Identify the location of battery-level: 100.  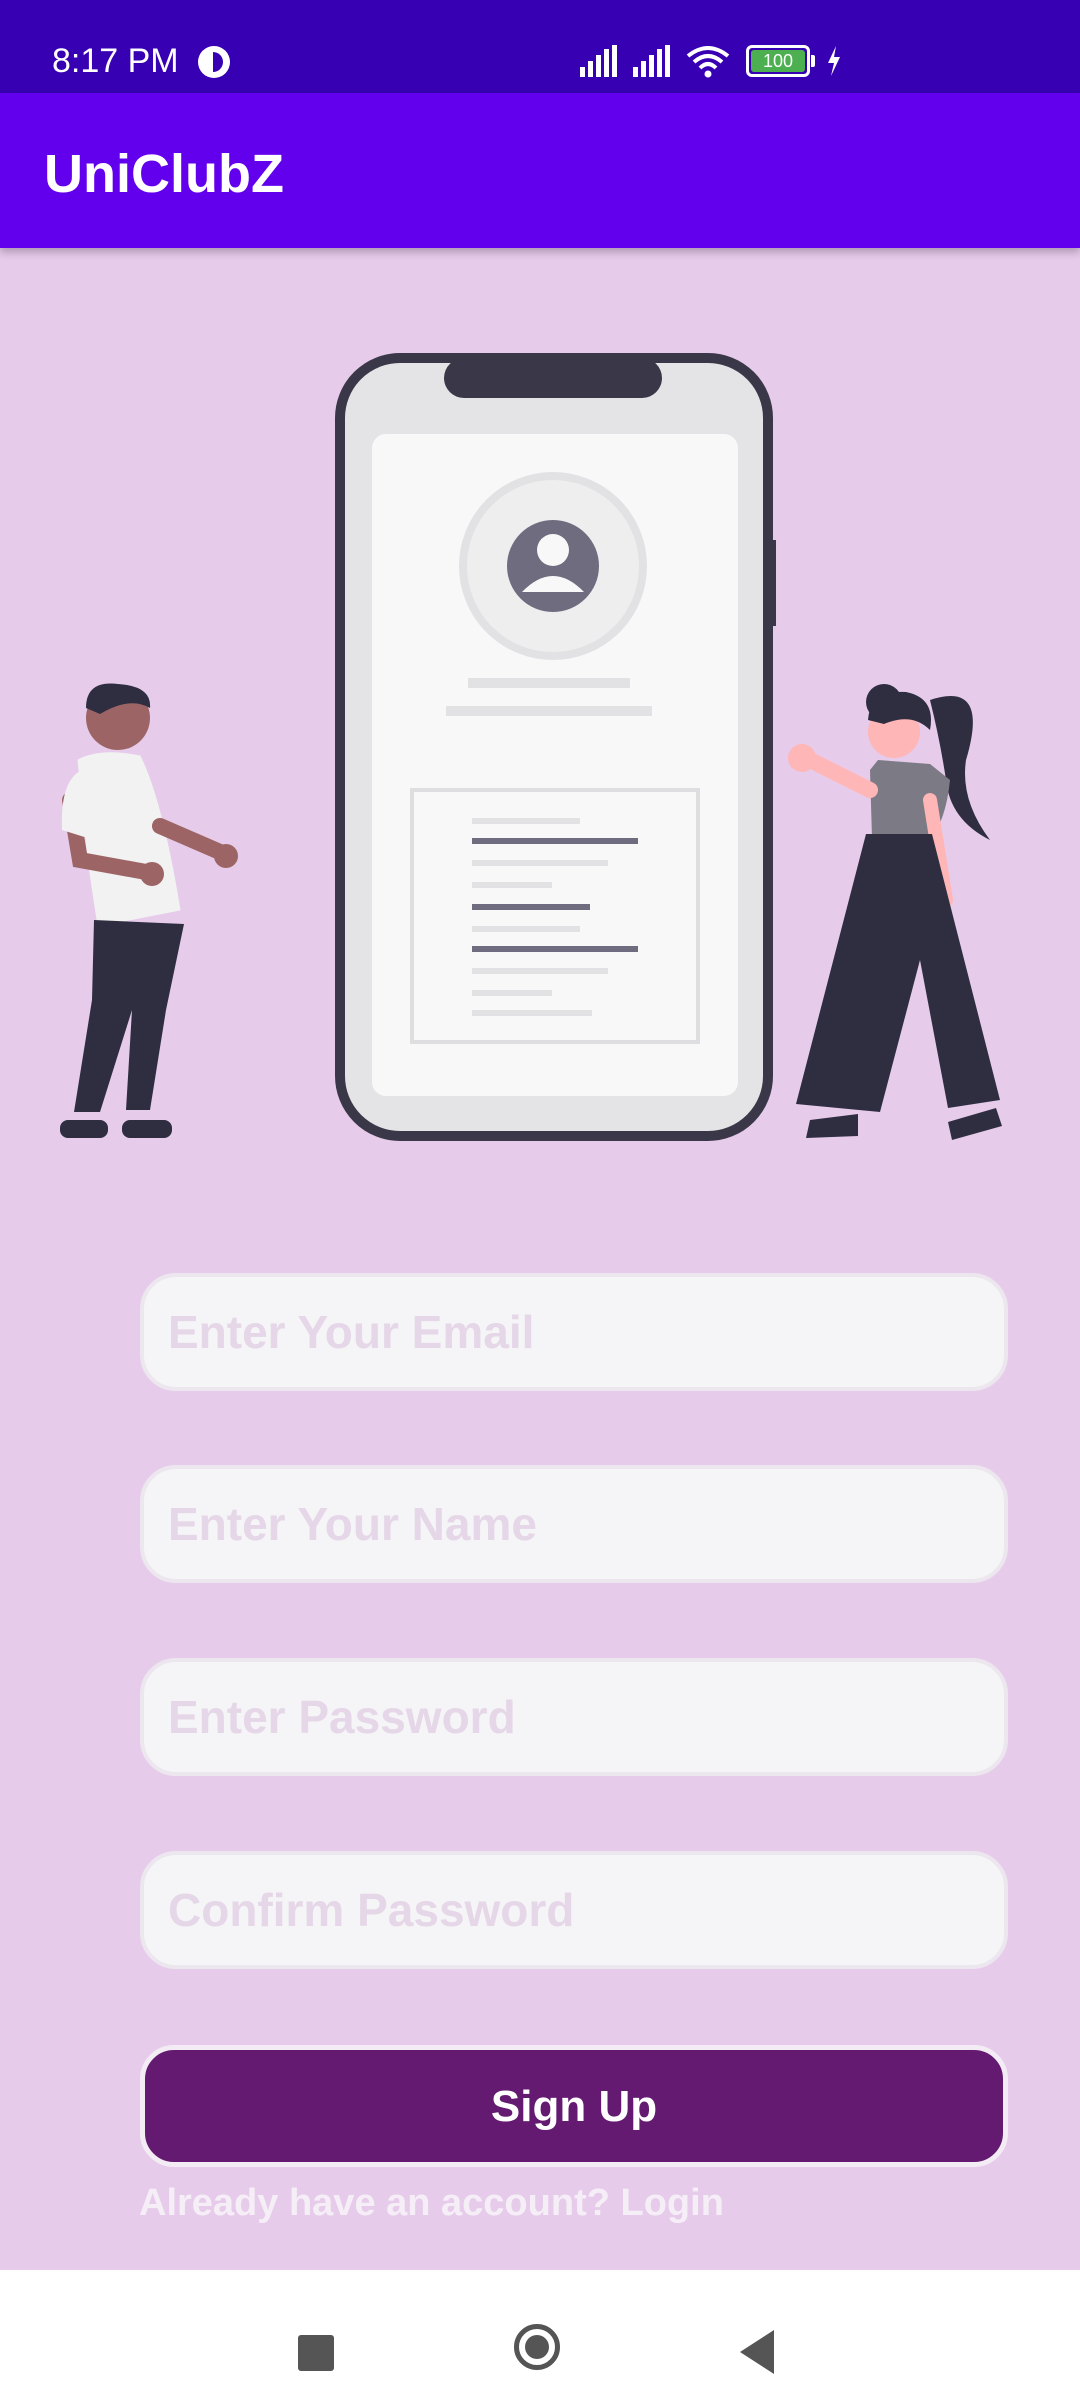
(778, 61).